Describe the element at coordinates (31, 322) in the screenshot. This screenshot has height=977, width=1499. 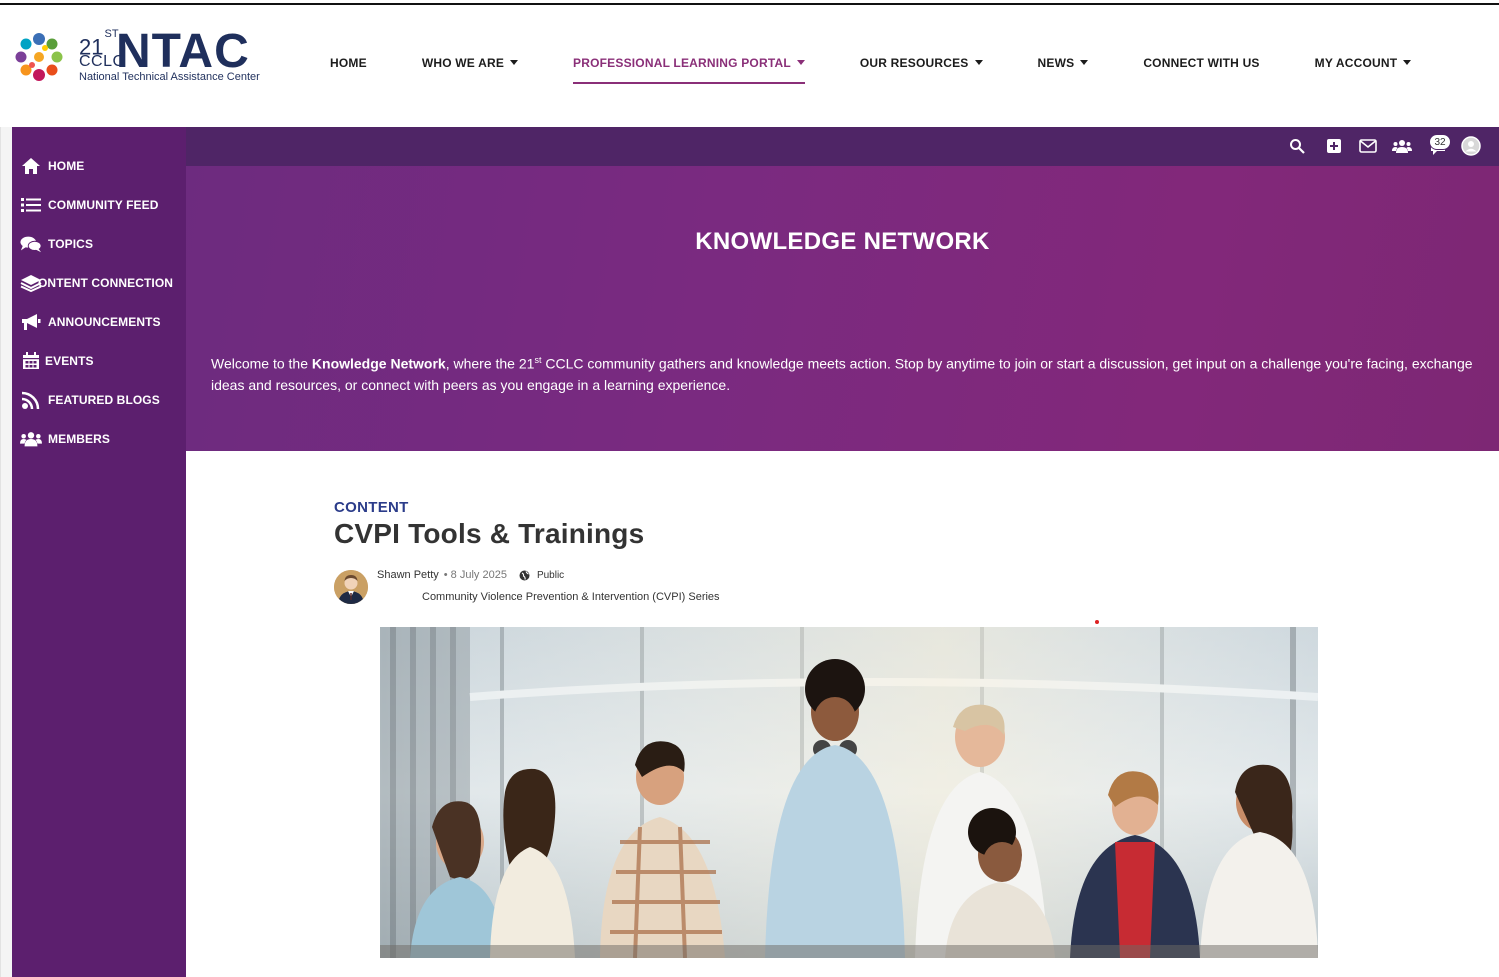
I see `megaphone-icon` at that location.